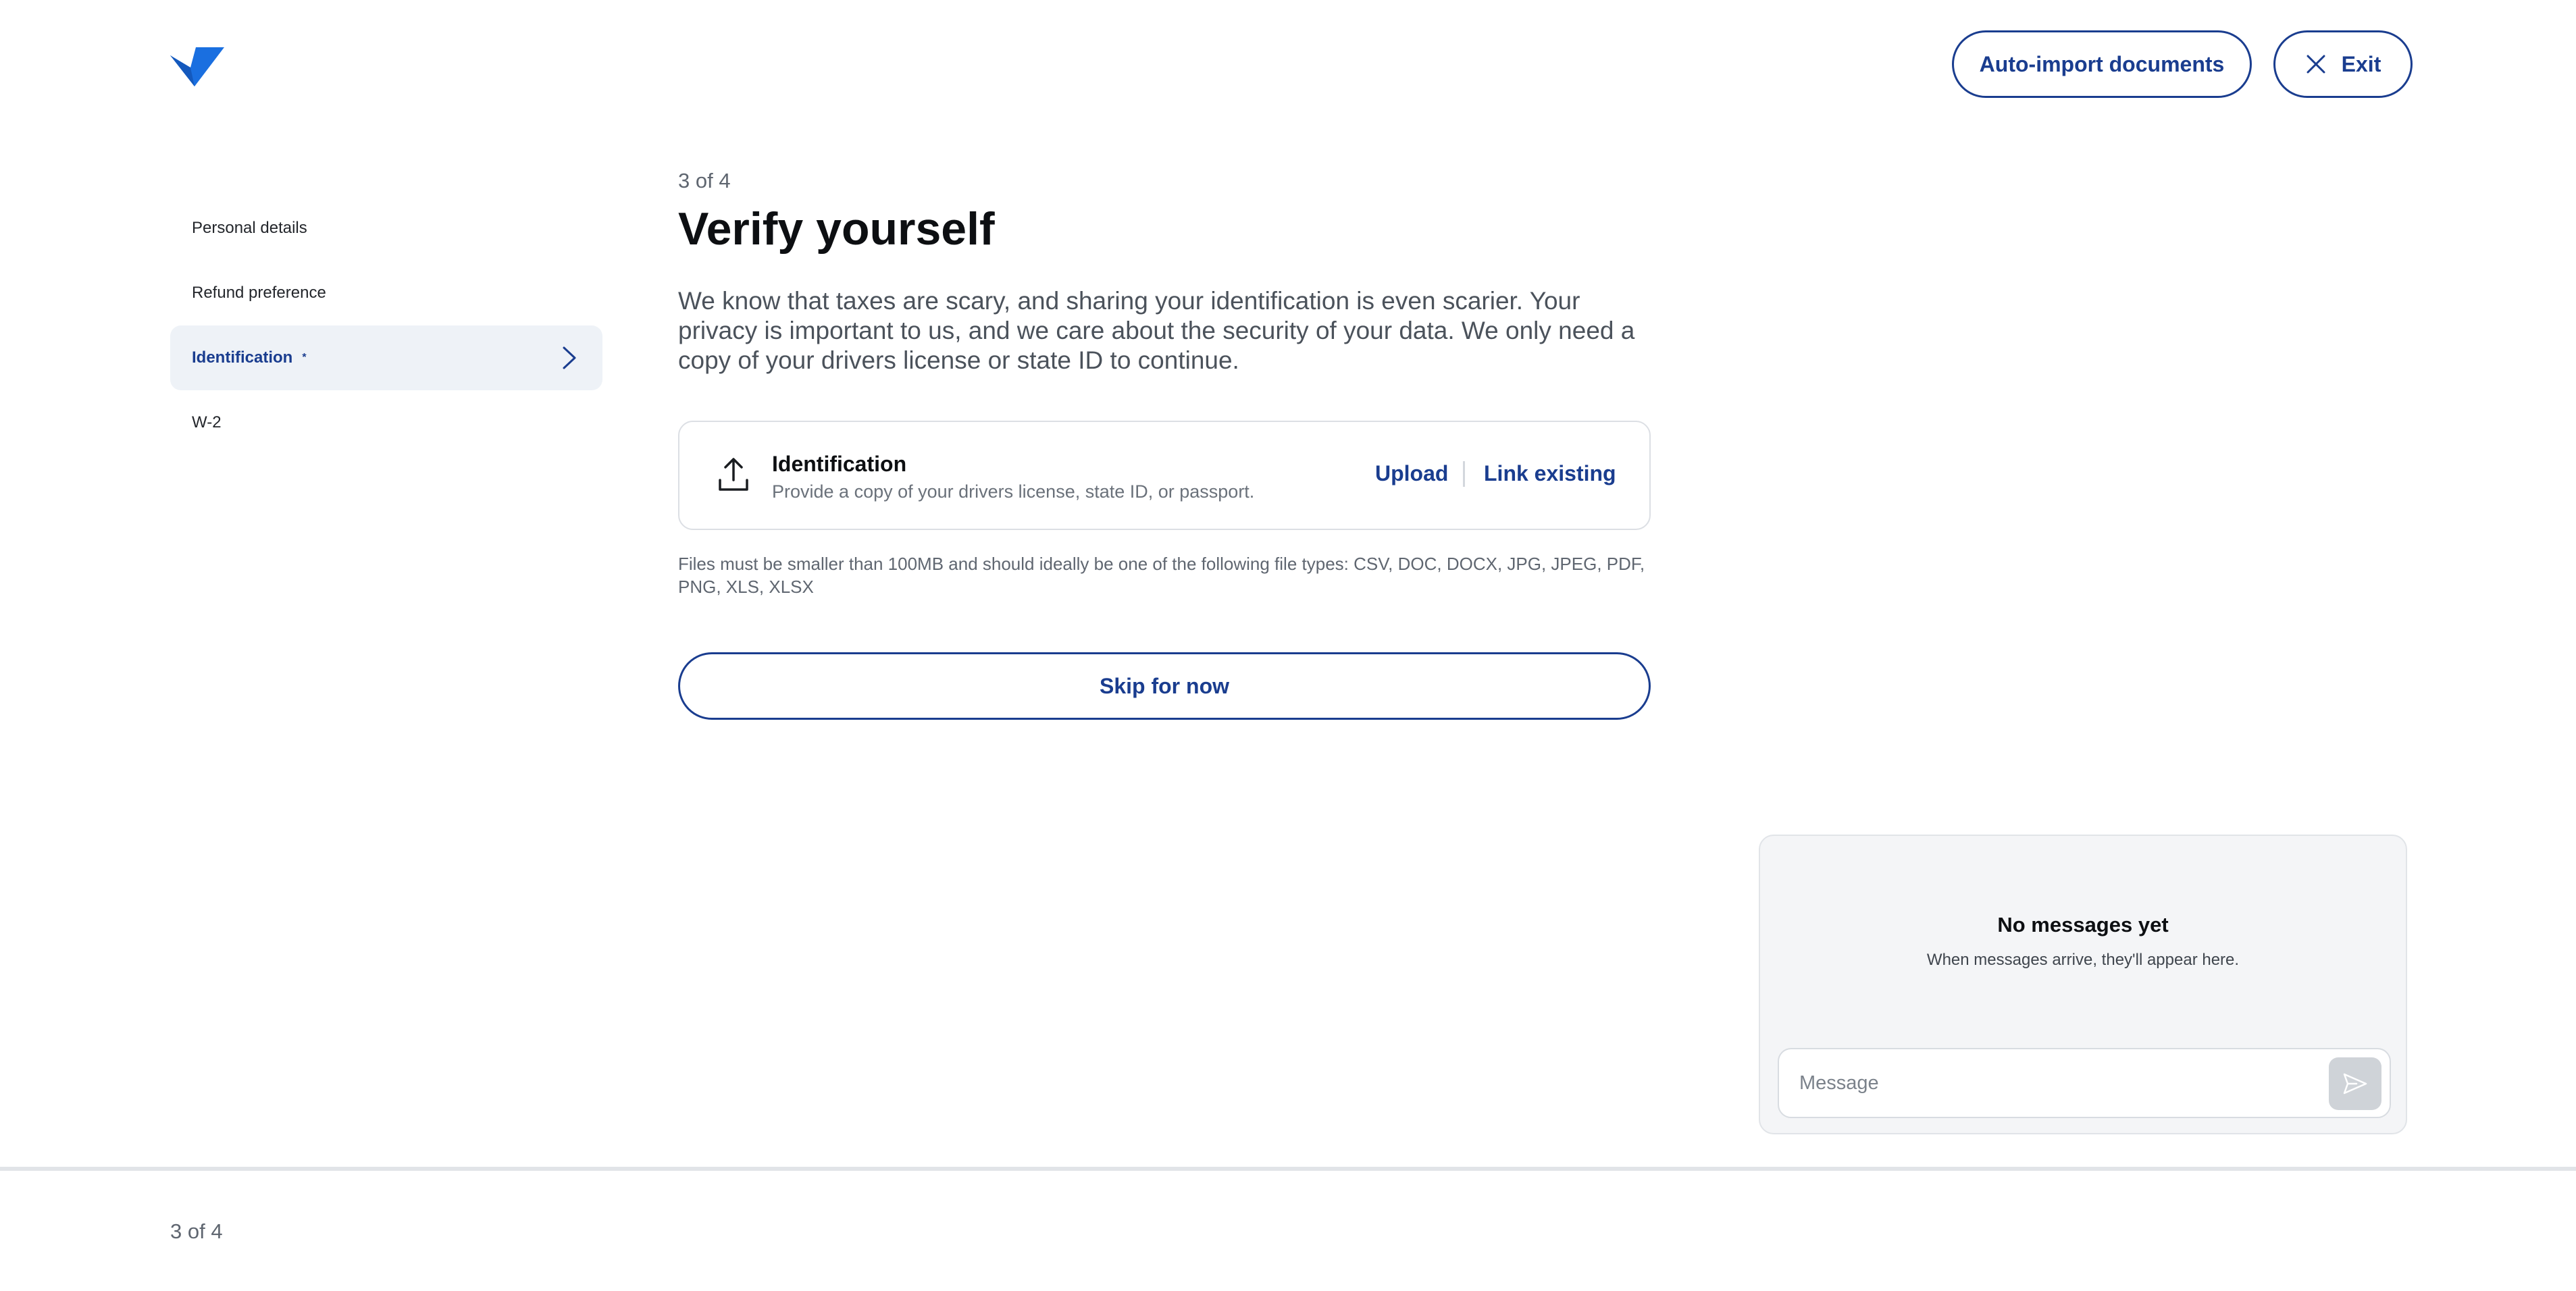 This screenshot has width=2576, height=1291. Describe the element at coordinates (249, 228) in the screenshot. I see `sidebar-item-label: Personal details` at that location.